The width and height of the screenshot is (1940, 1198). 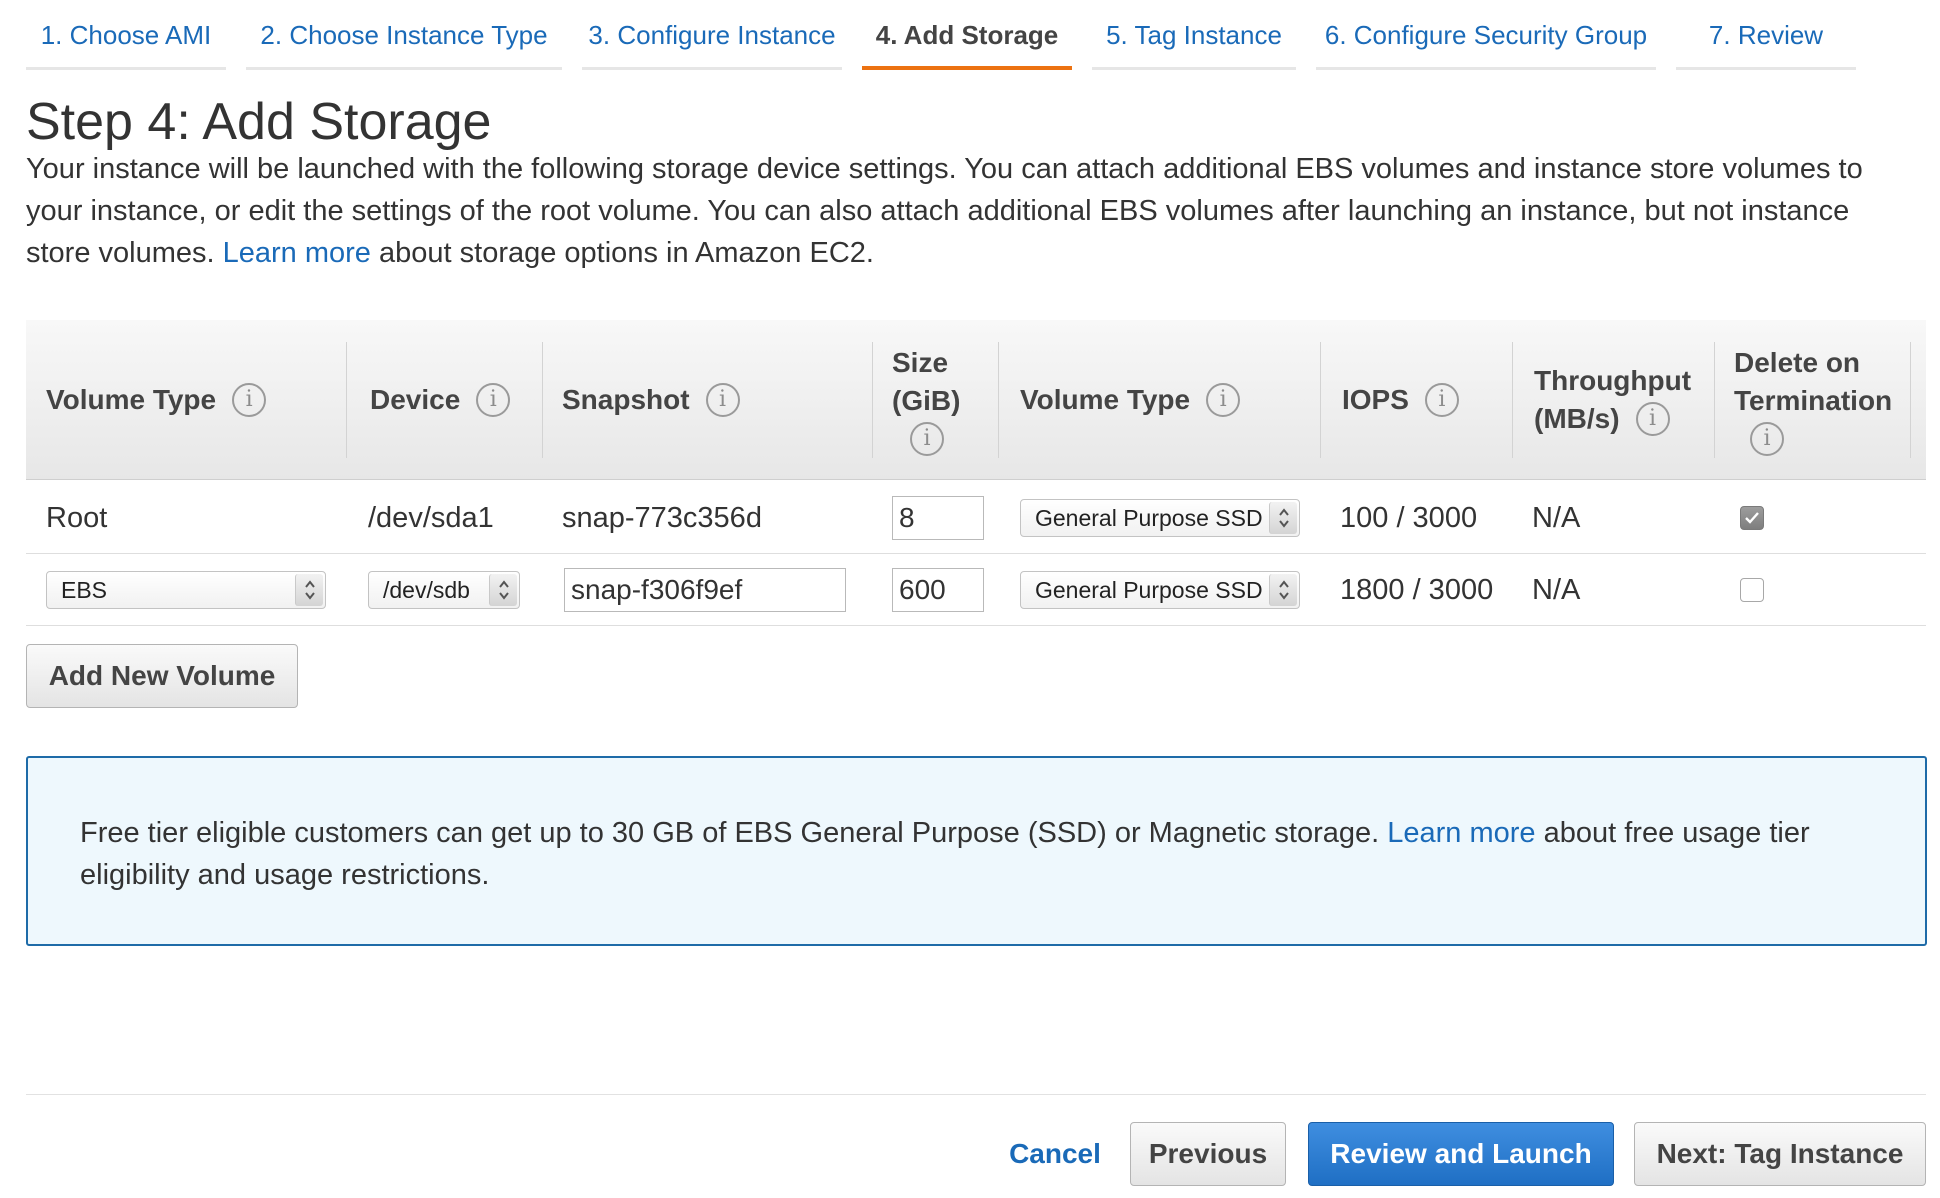 I want to click on header-ebs-volume-type: Volume Type i, so click(x=1148, y=400).